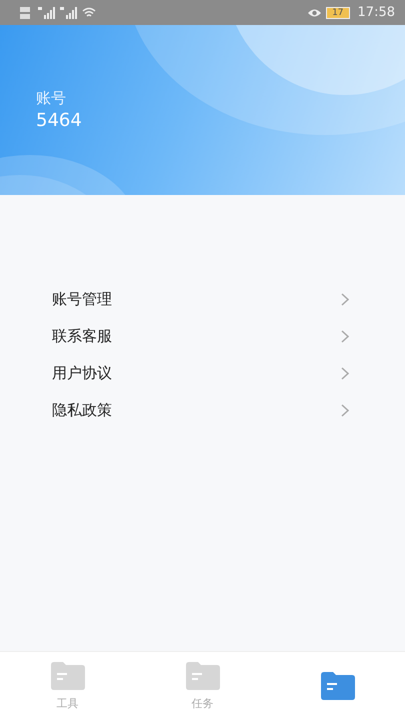 Image resolution: width=405 pixels, height=720 pixels. What do you see at coordinates (202, 299) in the screenshot?
I see `menu-item: 账号管理` at bounding box center [202, 299].